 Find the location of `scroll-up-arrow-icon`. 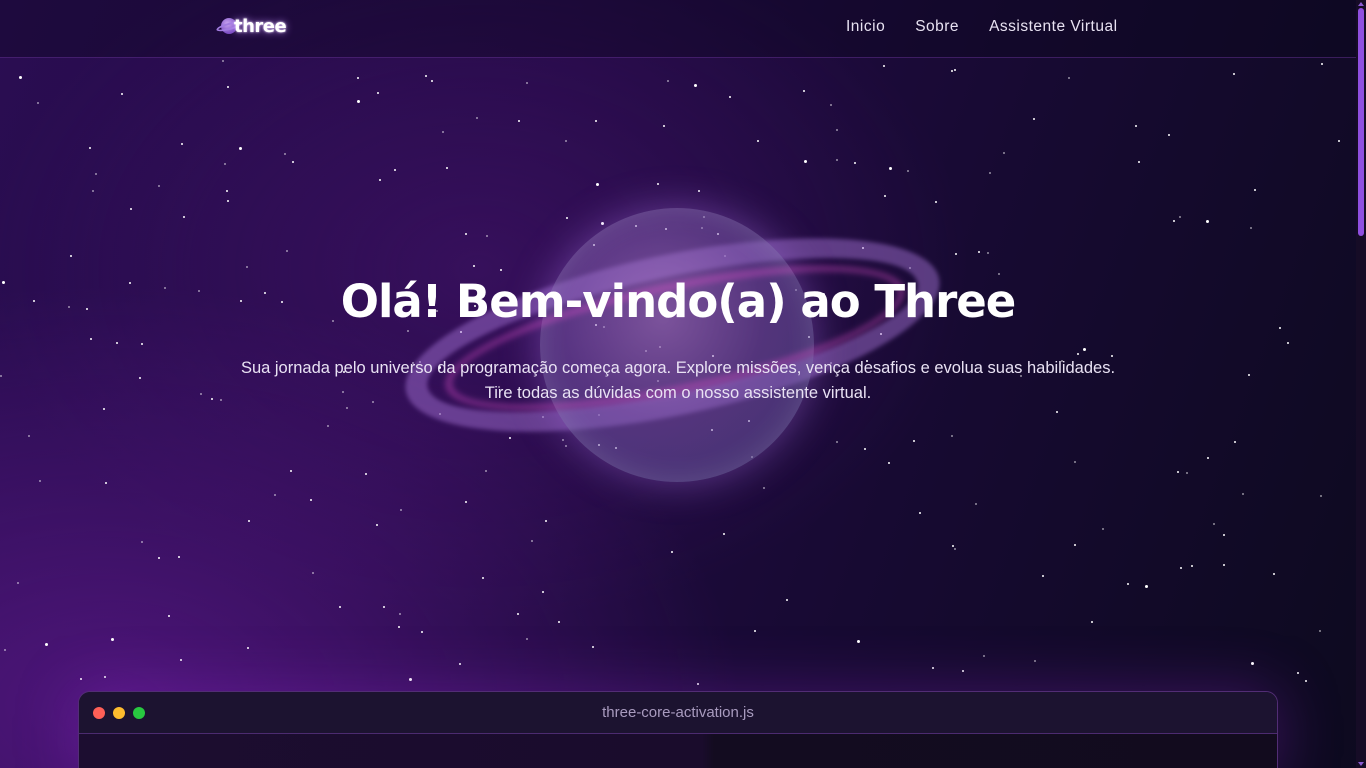

scroll-up-arrow-icon is located at coordinates (1361, 4).